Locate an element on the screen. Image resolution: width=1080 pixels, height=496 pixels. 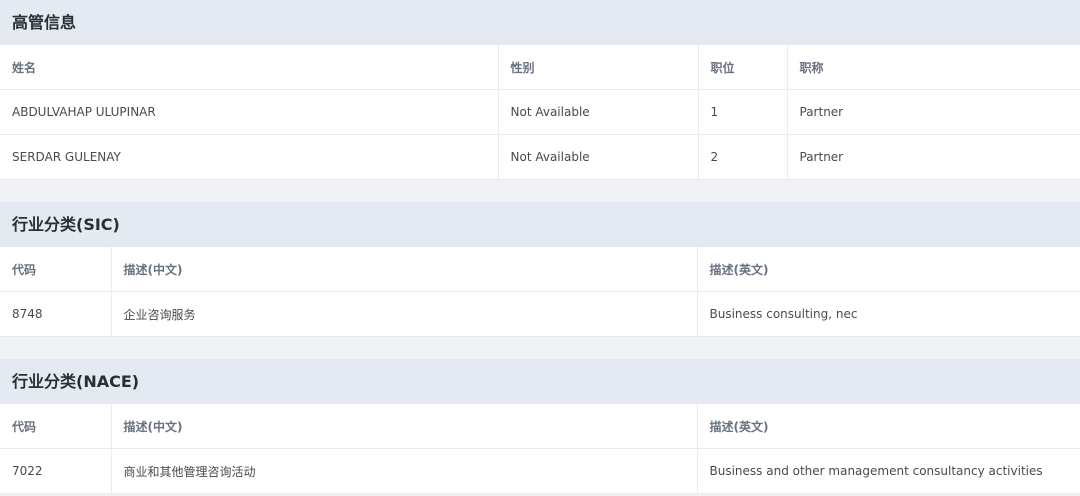
column-header-job-title: 职称 is located at coordinates (933, 67).